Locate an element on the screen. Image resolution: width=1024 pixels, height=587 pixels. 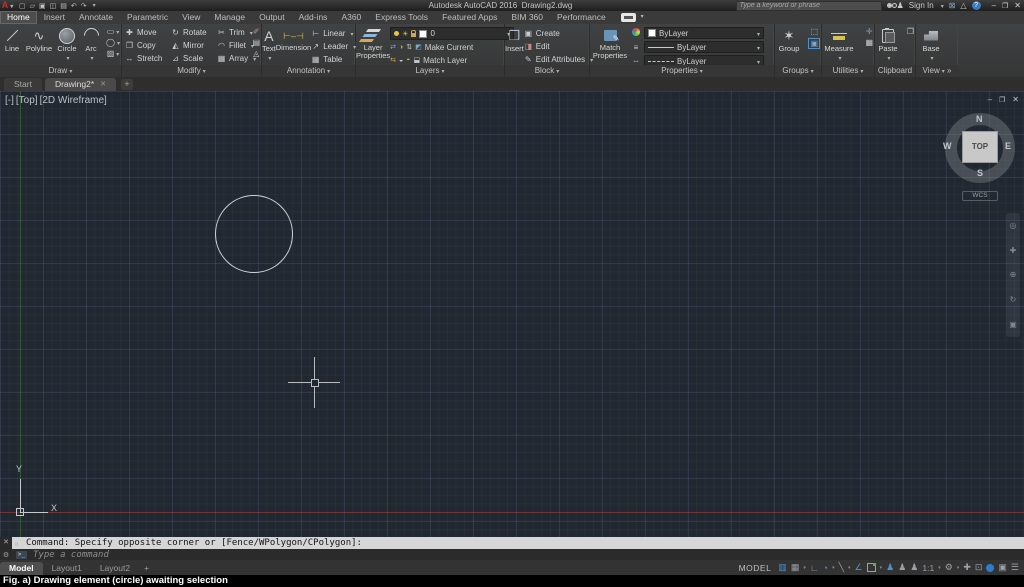
snap-mode-icon: ▦ is located at coordinates (795, 567).